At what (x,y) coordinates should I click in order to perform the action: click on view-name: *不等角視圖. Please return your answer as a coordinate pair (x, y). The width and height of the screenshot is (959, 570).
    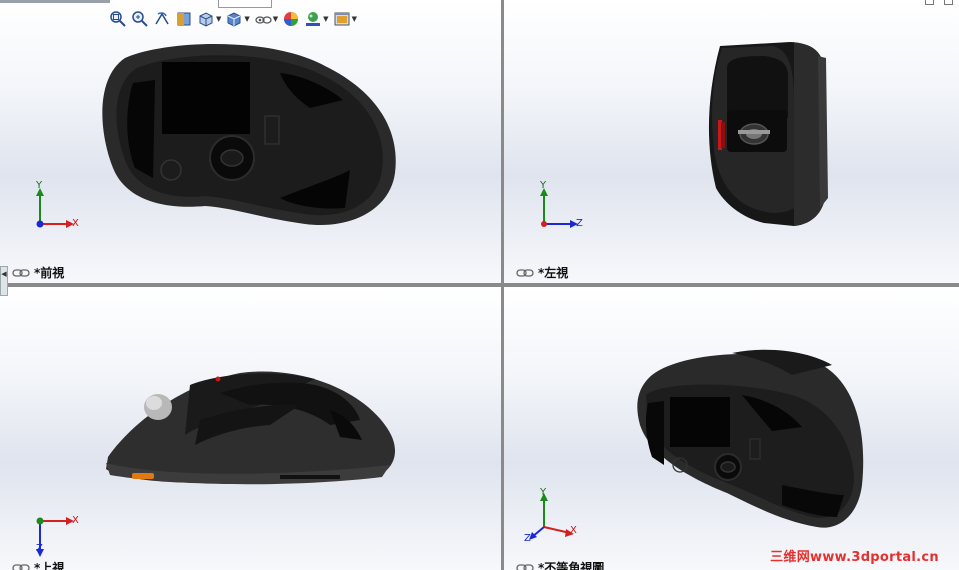
    Looking at the image, I should click on (571, 565).